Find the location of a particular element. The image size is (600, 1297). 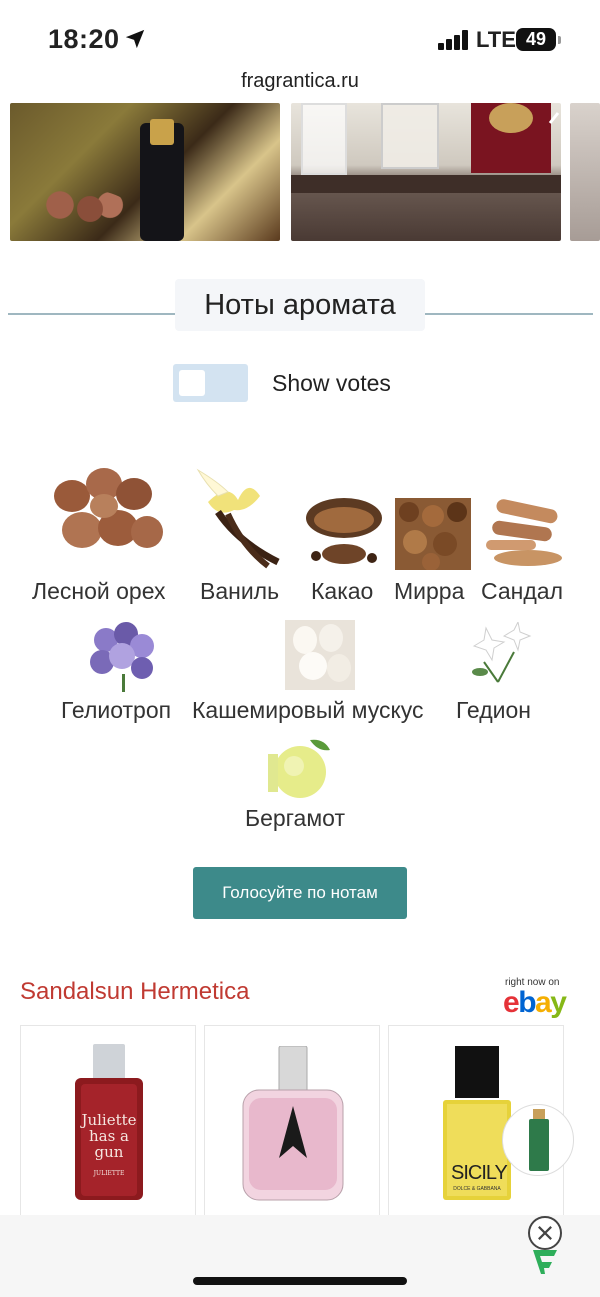

vanilla-icon is located at coordinates (238, 518).